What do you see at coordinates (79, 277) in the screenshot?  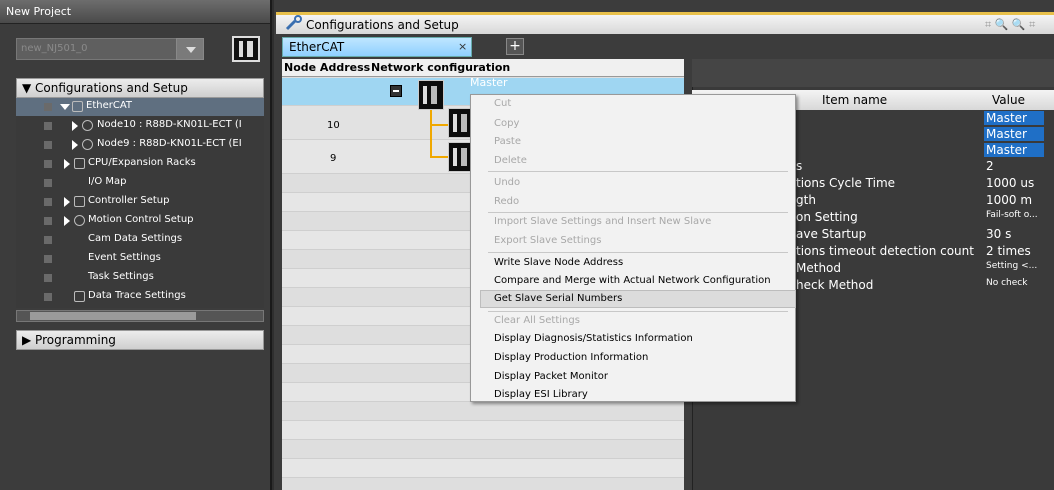 I see `task-icon` at bounding box center [79, 277].